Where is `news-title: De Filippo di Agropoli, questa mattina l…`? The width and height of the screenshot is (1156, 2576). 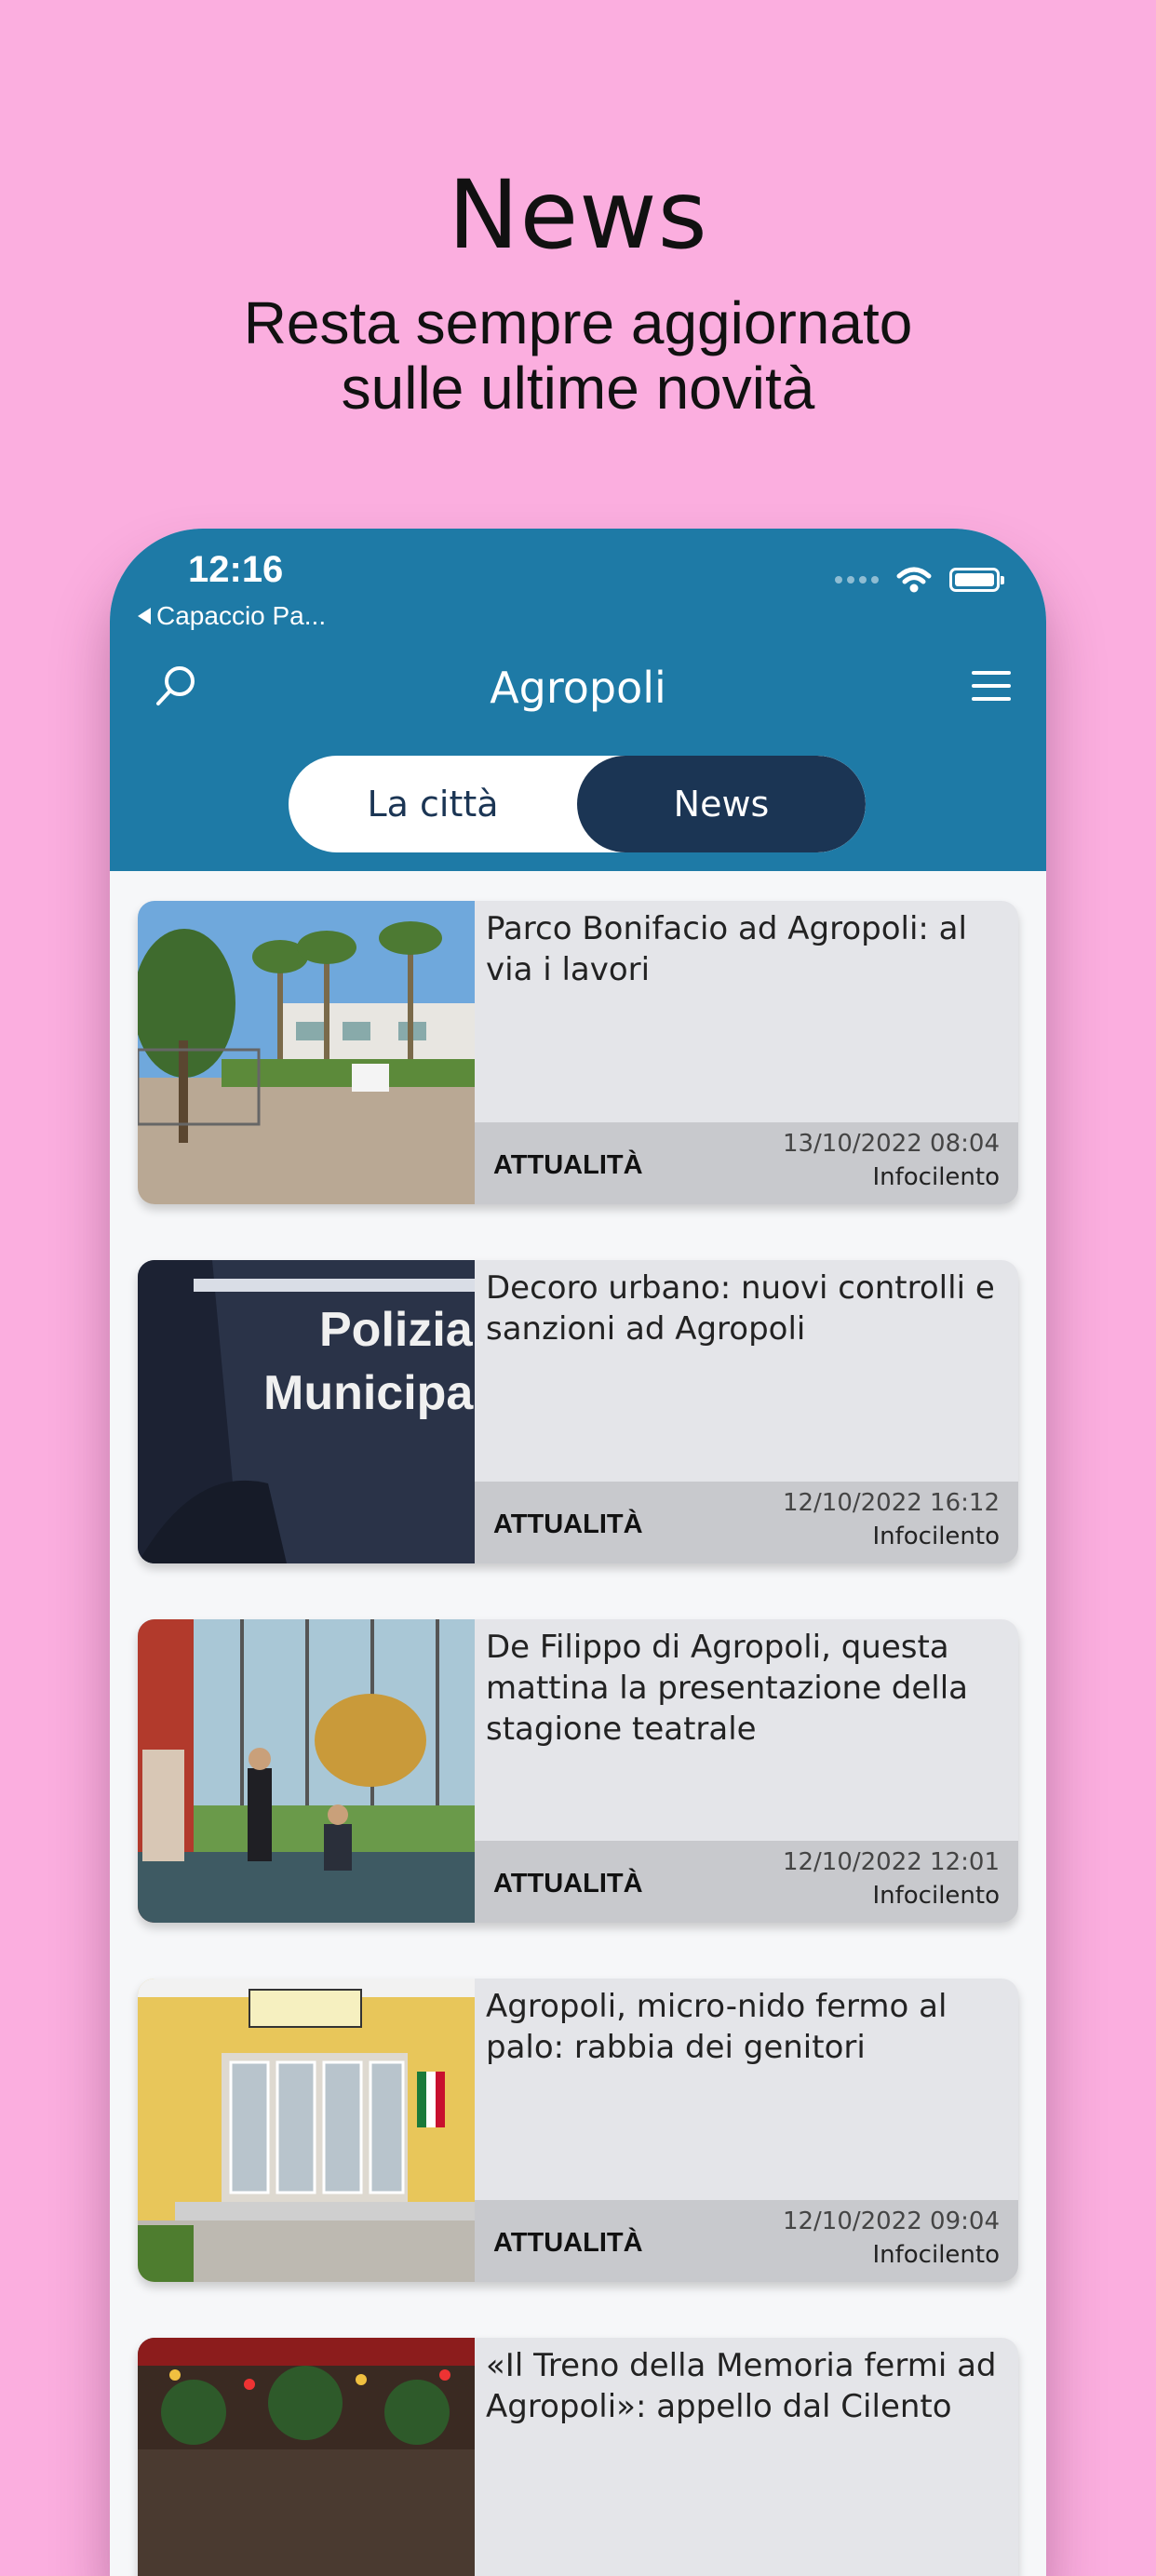 news-title: De Filippo di Agropoli, questa mattina l… is located at coordinates (727, 1688).